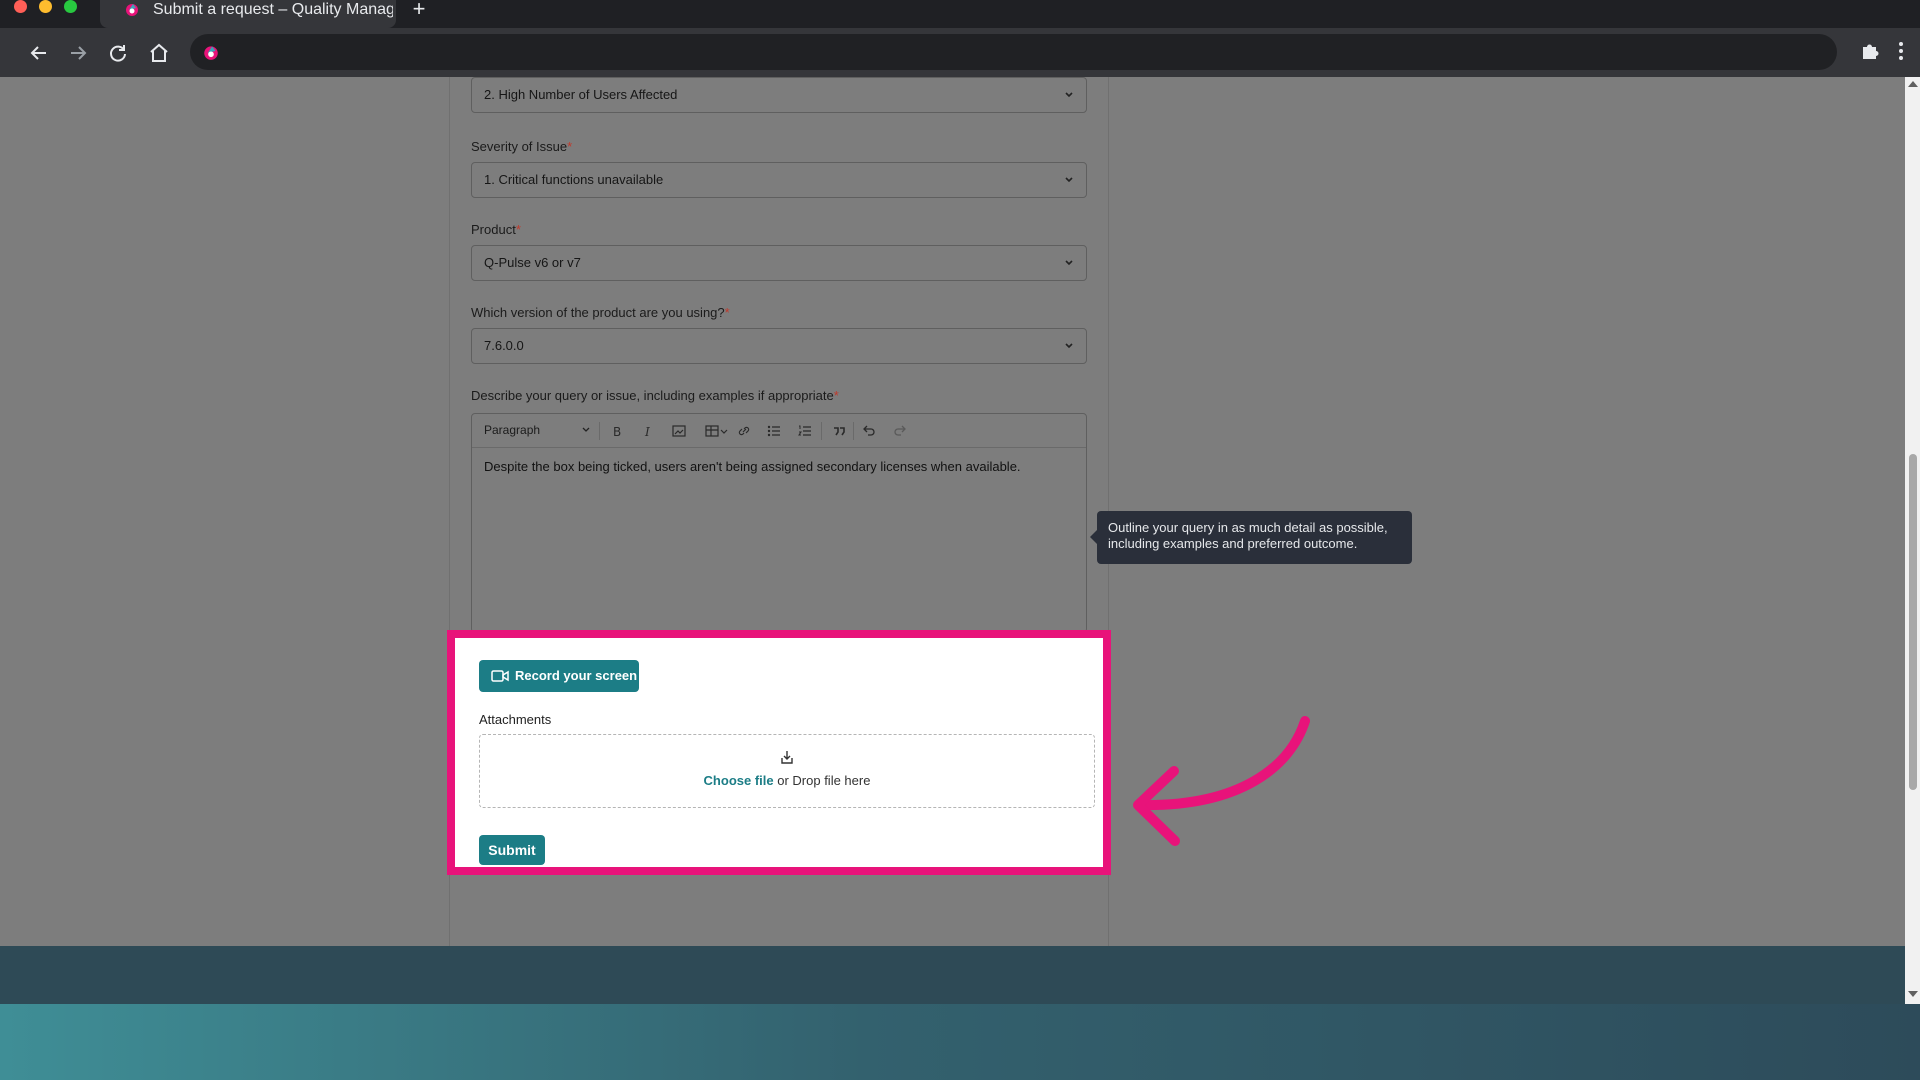 The height and width of the screenshot is (1080, 1920). I want to click on paragraph-style-select: Paragraph, so click(512, 430).